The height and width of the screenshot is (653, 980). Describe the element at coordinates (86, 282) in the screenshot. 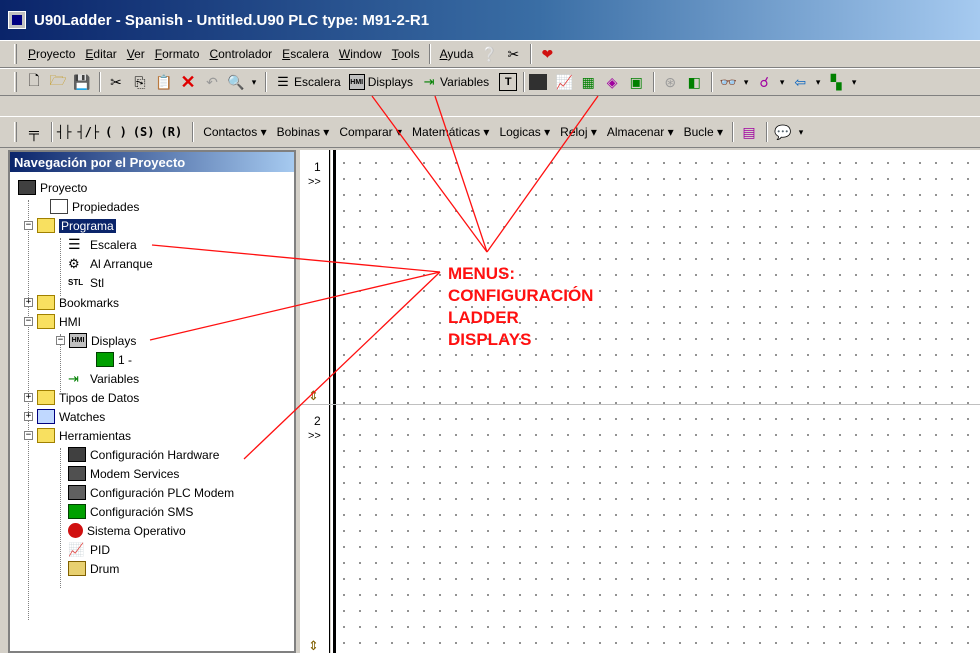

I see `tree-item-stl: STL Stl` at that location.